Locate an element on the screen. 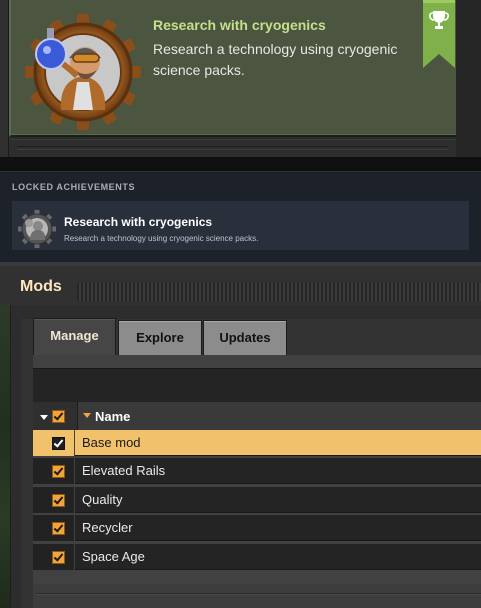 Image resolution: width=481 pixels, height=608 pixels. tab-updates: Updates is located at coordinates (245, 337).